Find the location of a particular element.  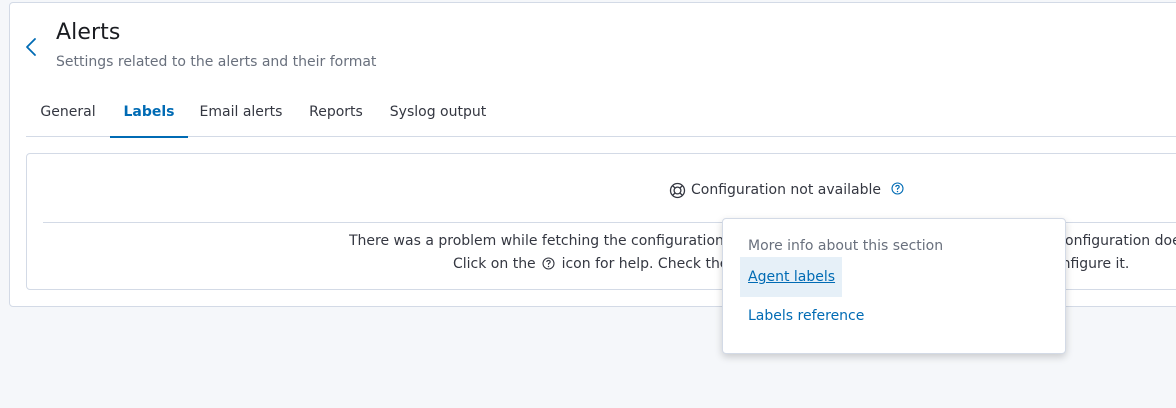

labels-reference-link: Labels reference is located at coordinates (806, 316).